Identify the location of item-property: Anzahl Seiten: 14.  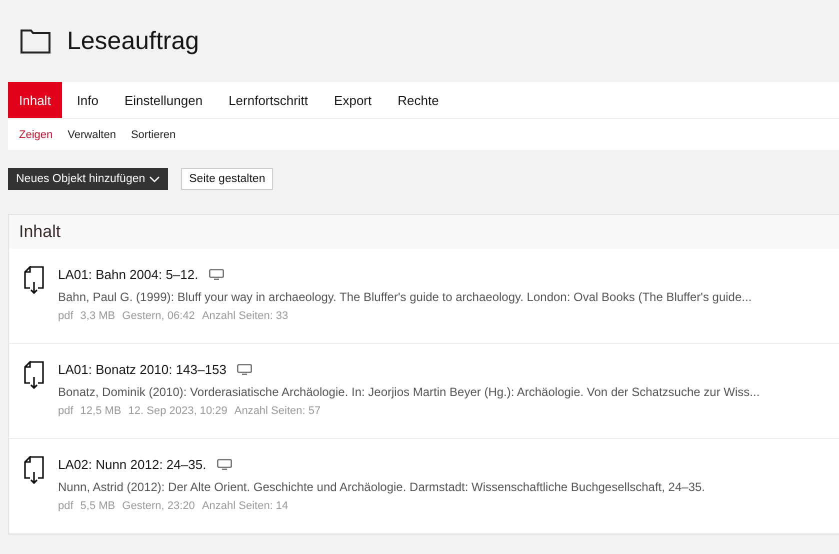
(245, 506).